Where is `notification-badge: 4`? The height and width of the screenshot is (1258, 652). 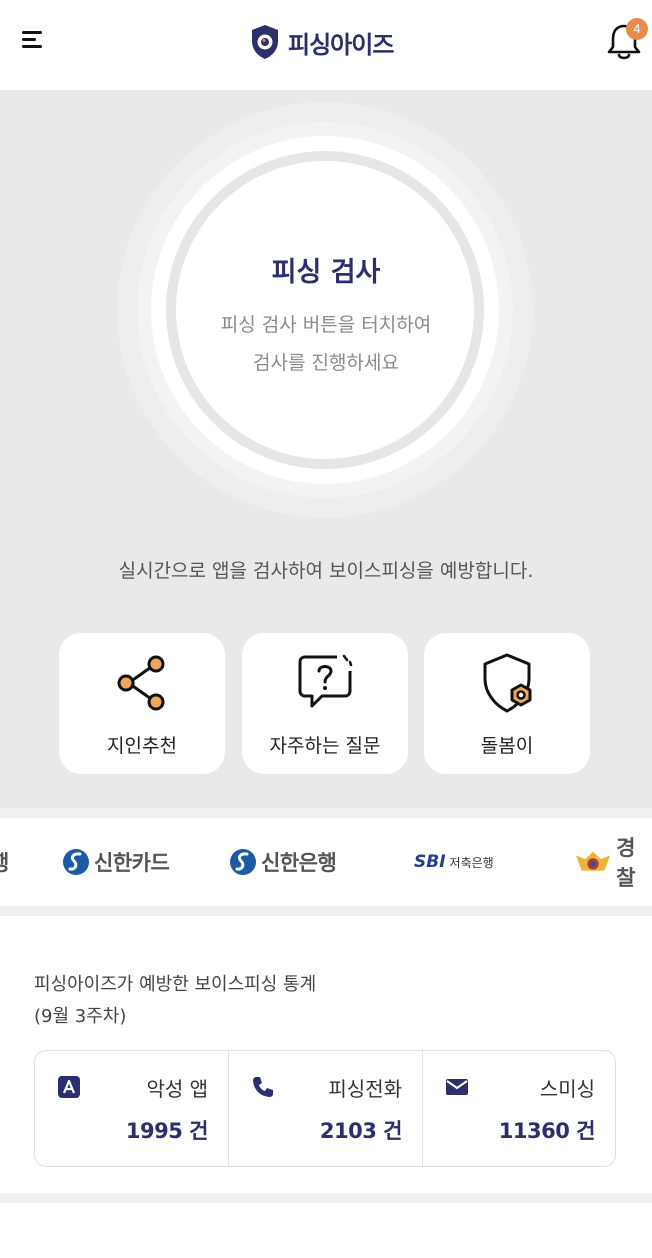
notification-badge: 4 is located at coordinates (637, 29).